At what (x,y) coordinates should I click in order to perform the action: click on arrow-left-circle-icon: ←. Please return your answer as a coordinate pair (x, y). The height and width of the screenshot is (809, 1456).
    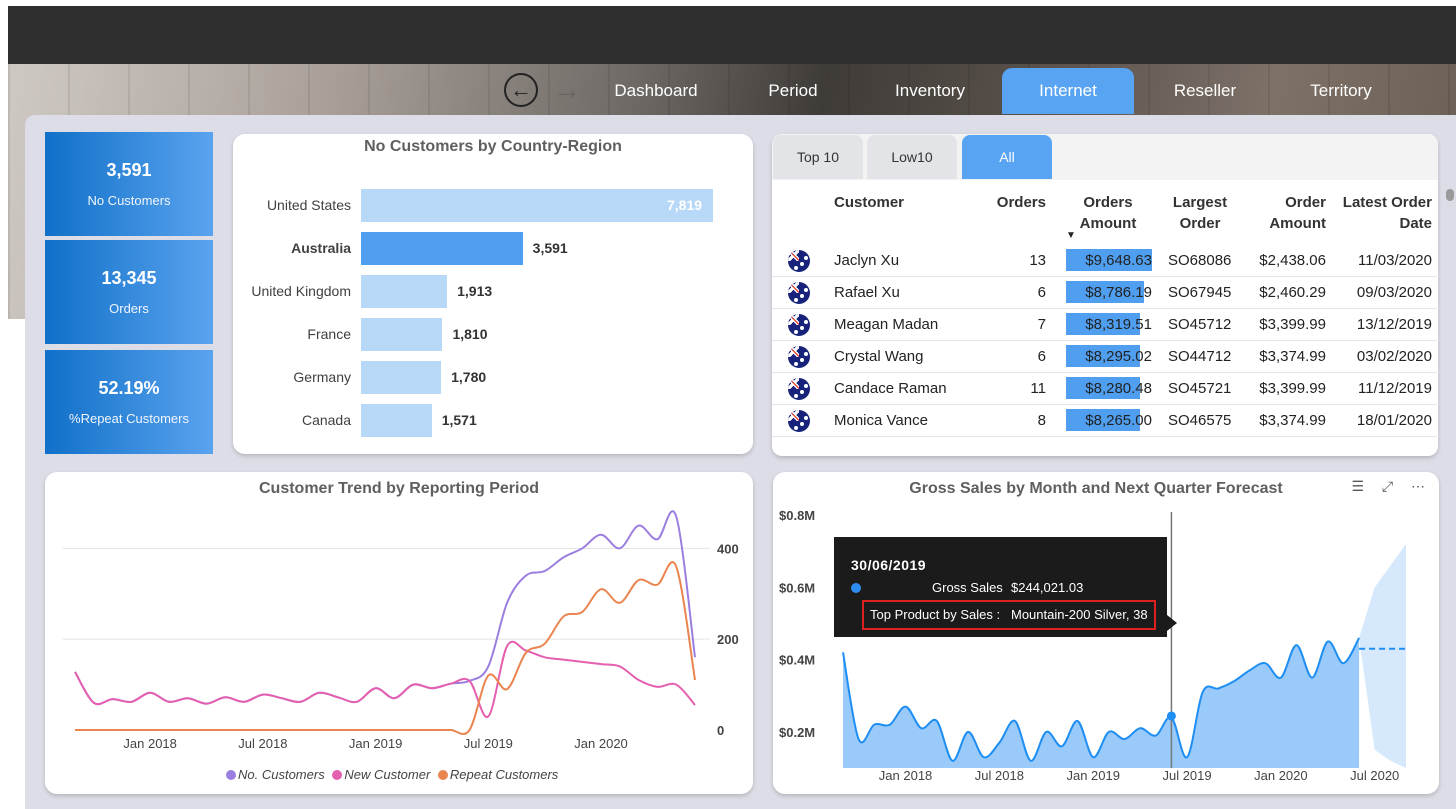
    Looking at the image, I should click on (521, 89).